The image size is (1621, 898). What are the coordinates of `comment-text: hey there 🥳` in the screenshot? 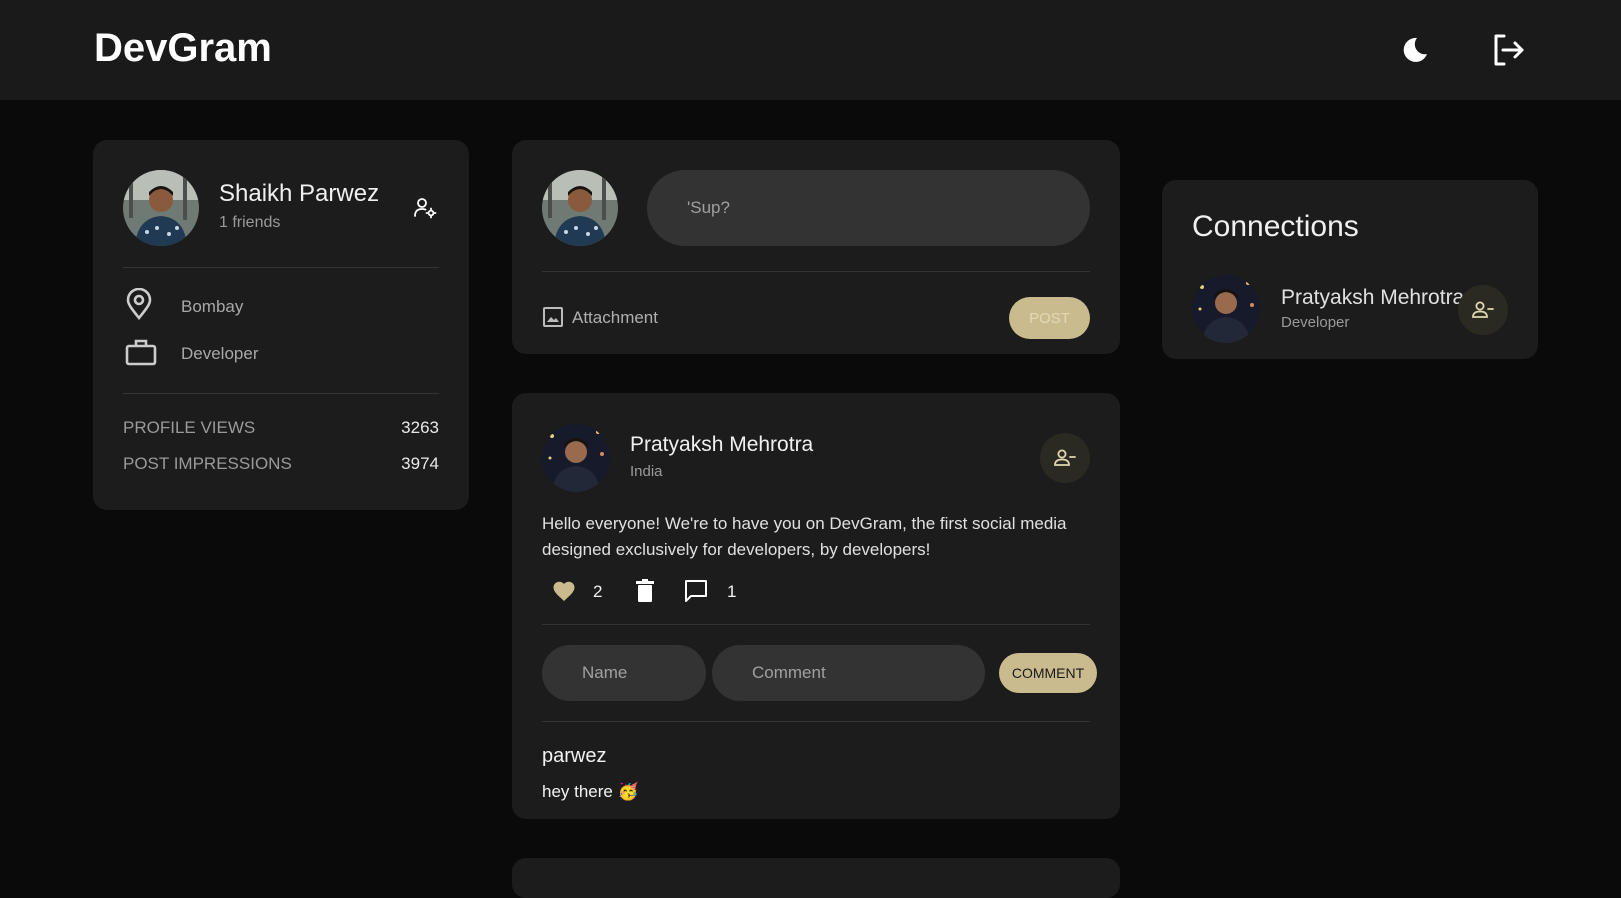 It's located at (590, 791).